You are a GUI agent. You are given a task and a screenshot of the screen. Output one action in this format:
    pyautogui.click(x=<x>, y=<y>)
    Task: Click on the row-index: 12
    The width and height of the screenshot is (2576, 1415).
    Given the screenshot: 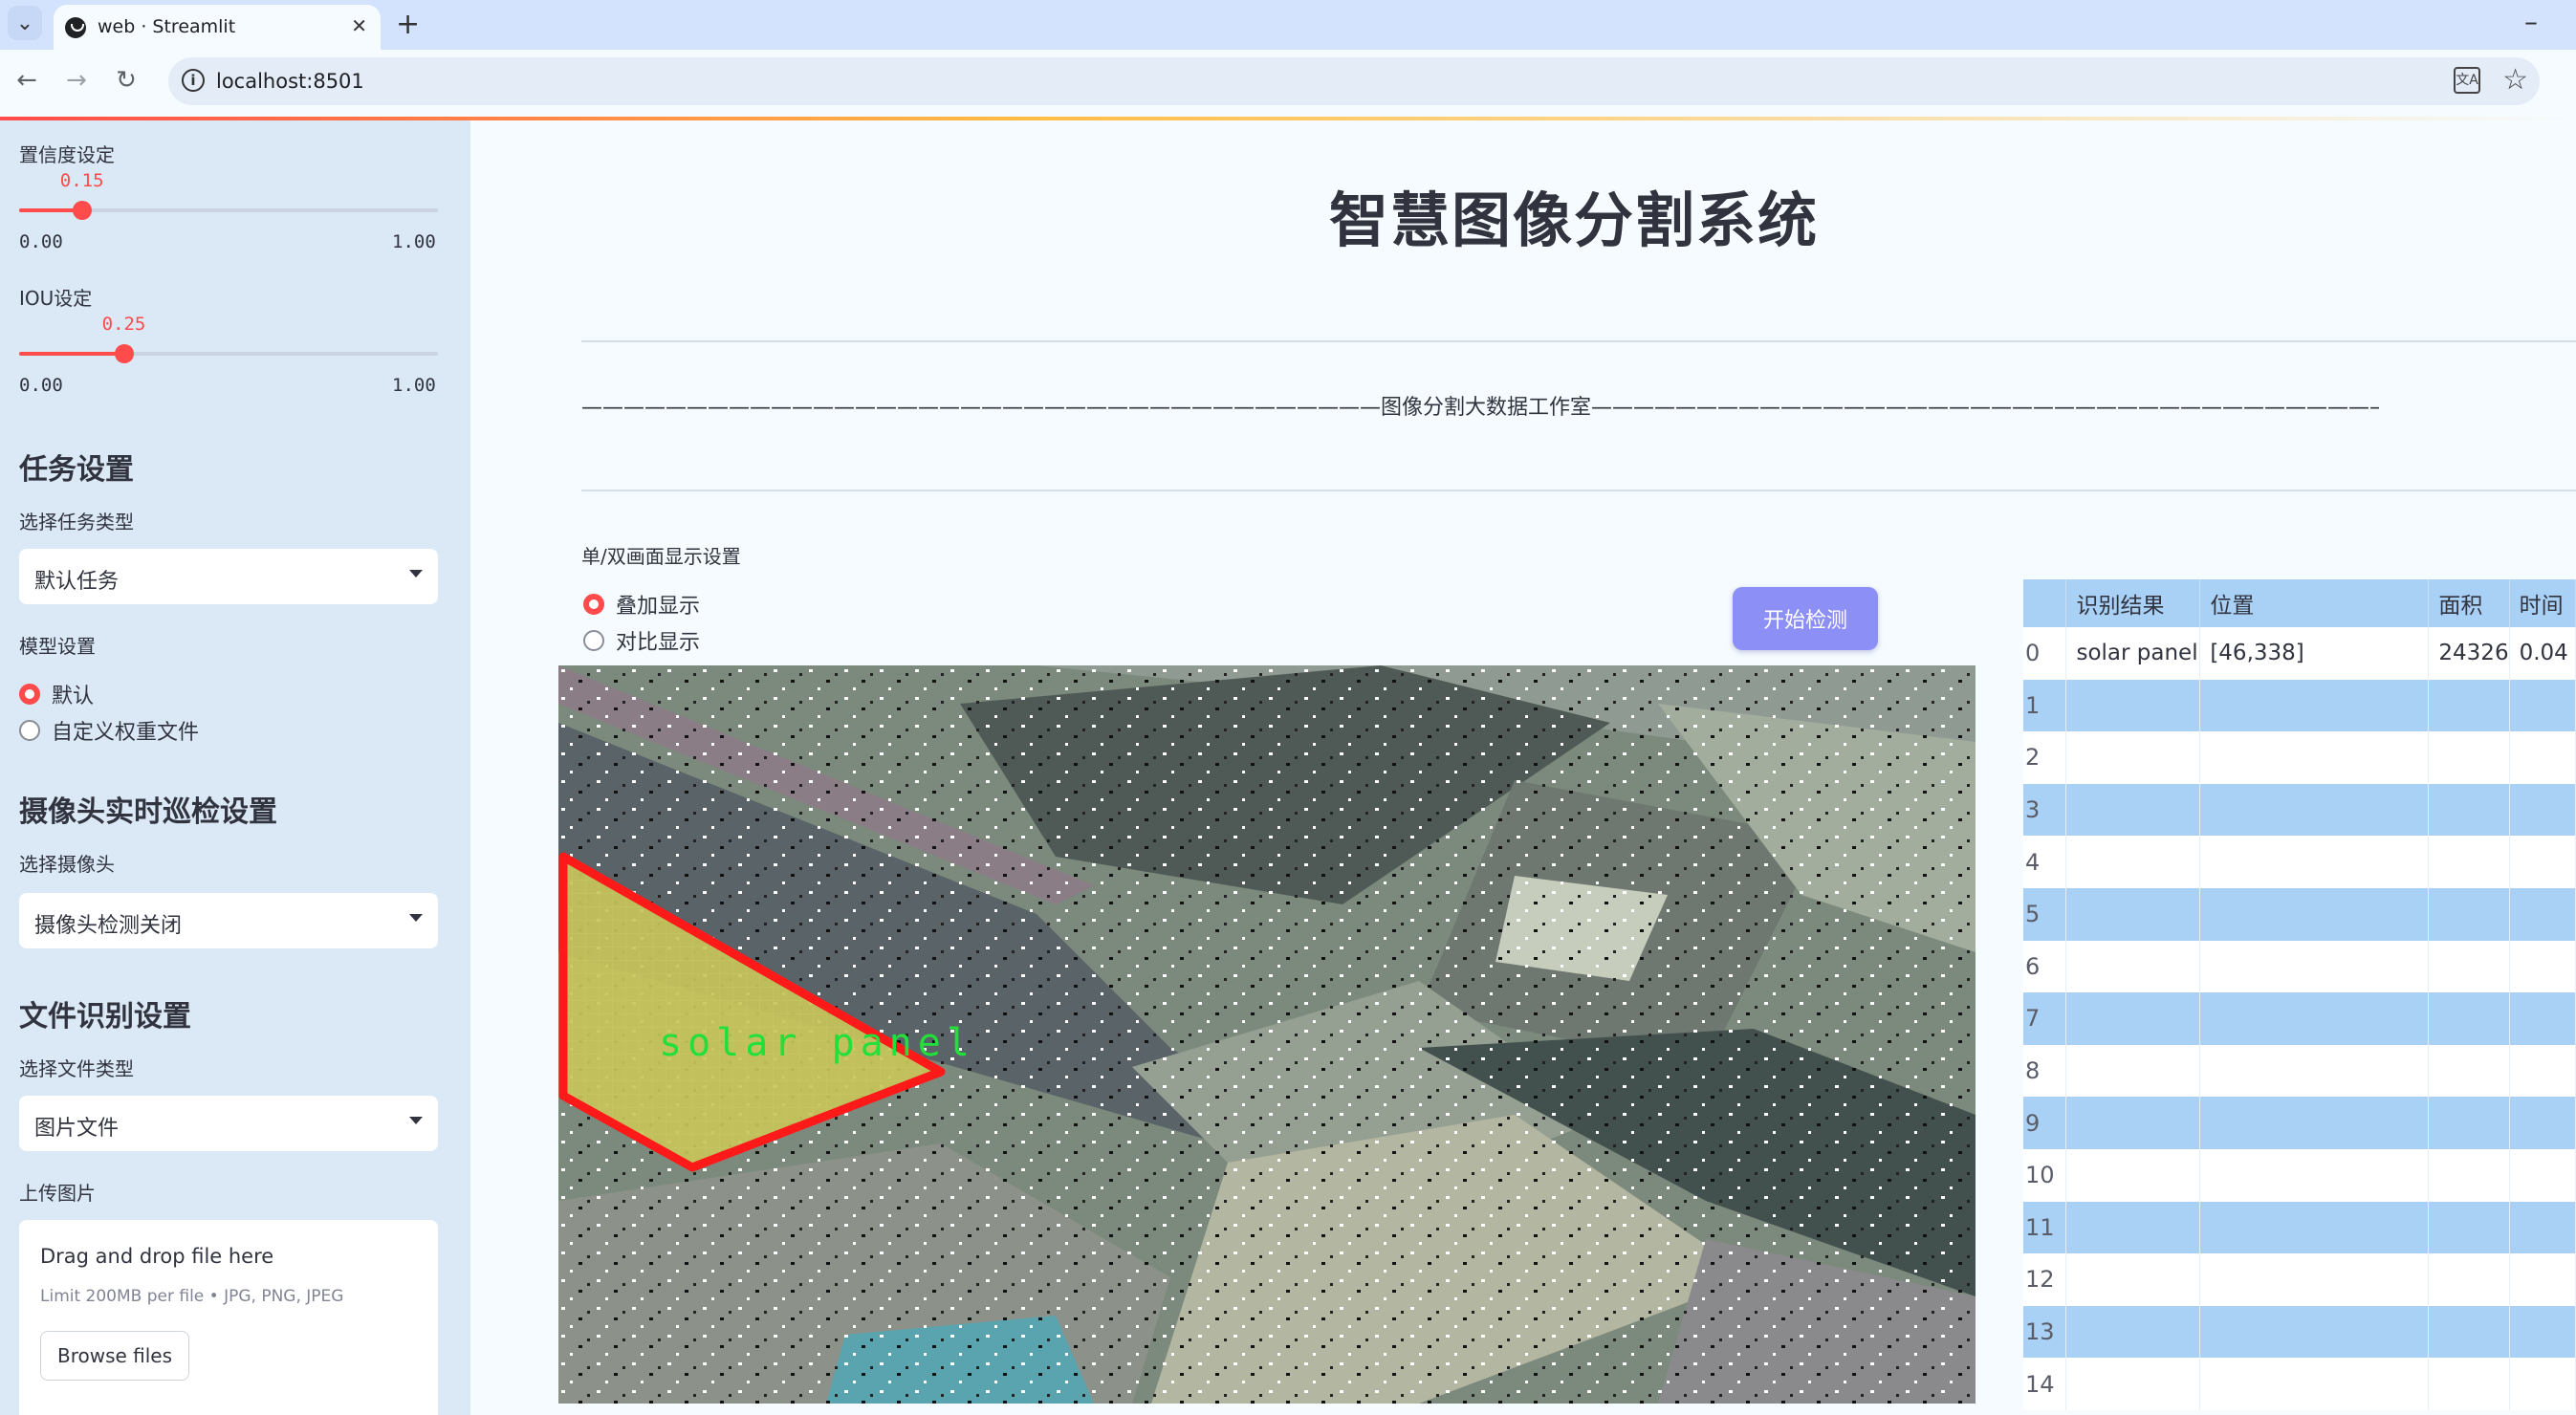 What is the action you would take?
    pyautogui.click(x=2045, y=1279)
    